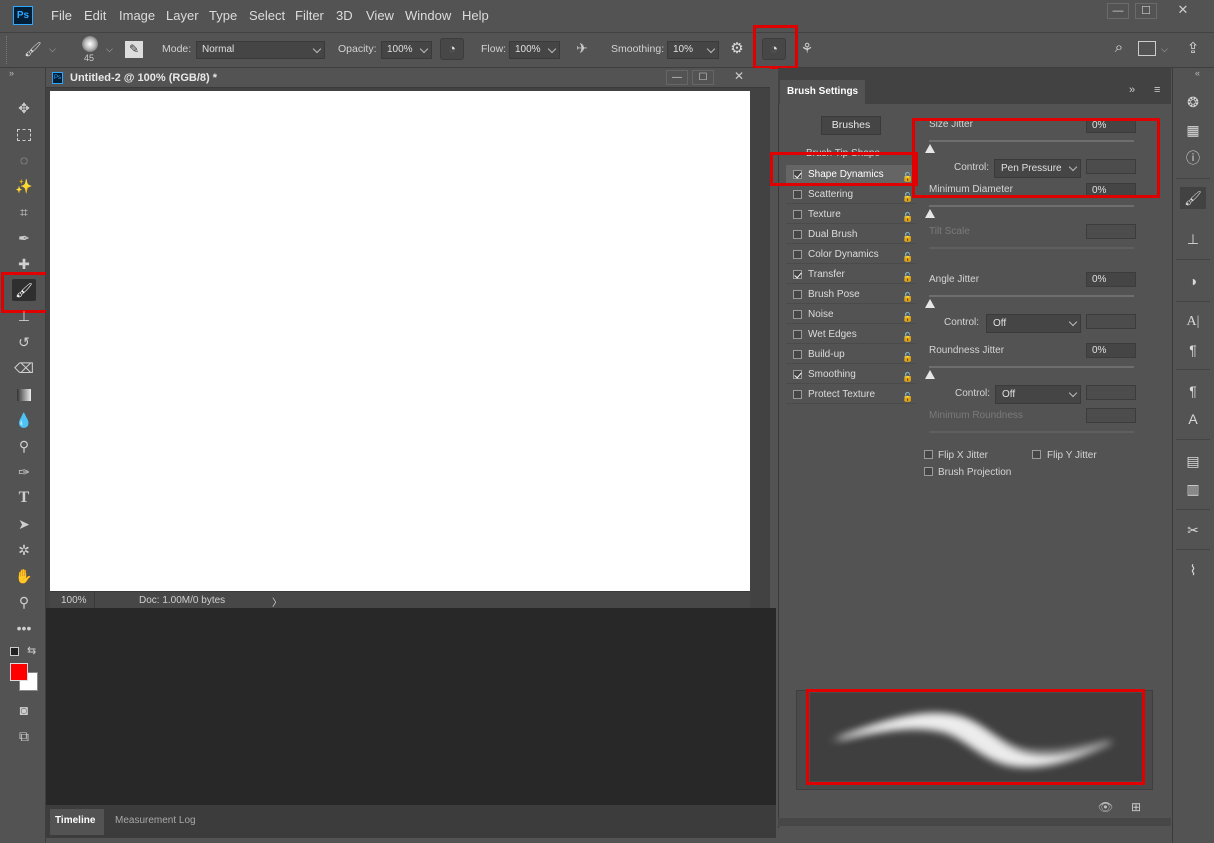 The height and width of the screenshot is (843, 1214). I want to click on options-grip, so click(7, 50).